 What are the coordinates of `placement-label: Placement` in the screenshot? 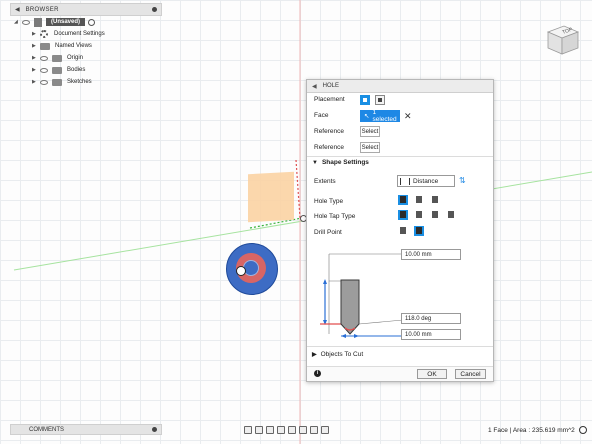 It's located at (329, 99).